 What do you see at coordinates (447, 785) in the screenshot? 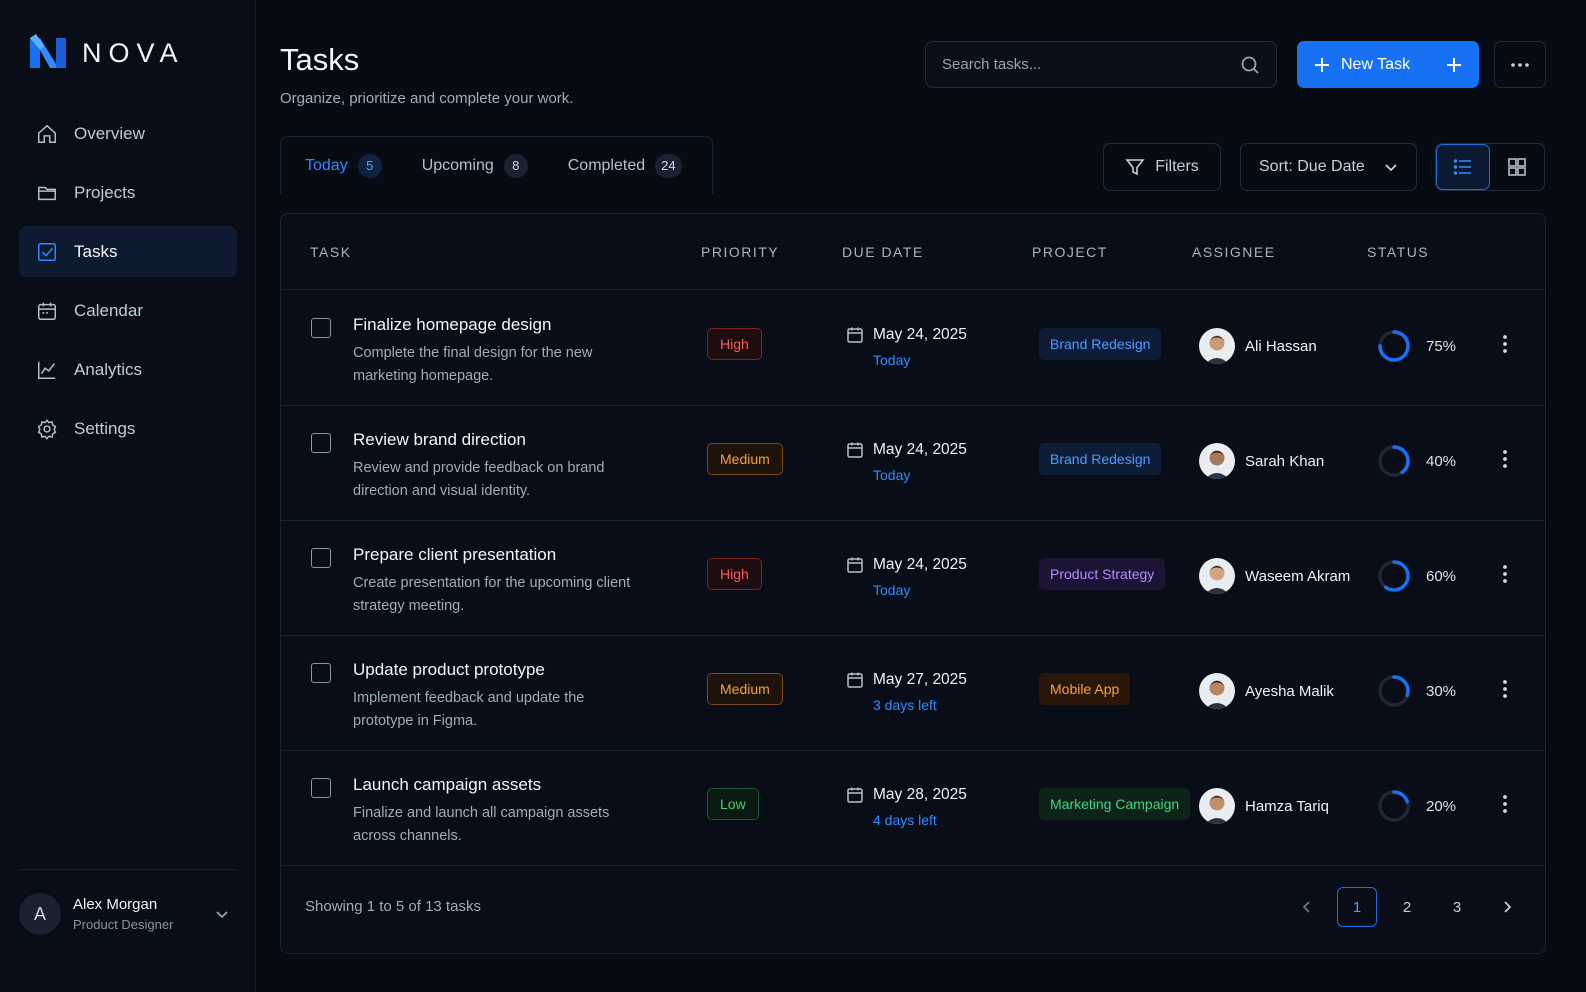
I see `task-title: Launch campaign assets` at bounding box center [447, 785].